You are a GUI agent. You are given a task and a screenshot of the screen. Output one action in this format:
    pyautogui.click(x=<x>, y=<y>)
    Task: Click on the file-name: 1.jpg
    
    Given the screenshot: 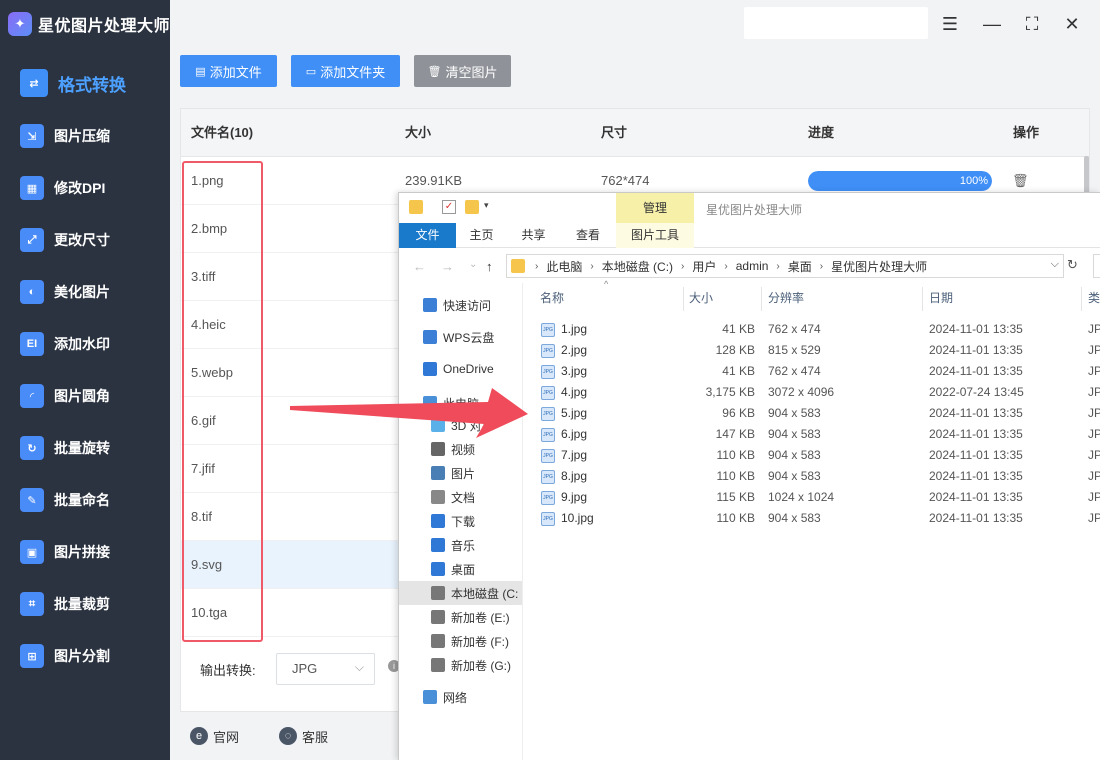 What is the action you would take?
    pyautogui.click(x=574, y=329)
    